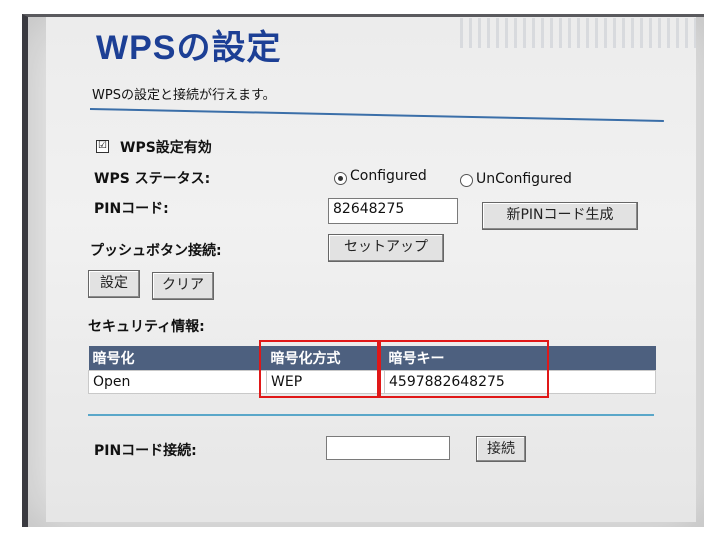 This screenshot has width=720, height=540. Describe the element at coordinates (388, 176) in the screenshot. I see `status-configured-label: Configured` at that location.